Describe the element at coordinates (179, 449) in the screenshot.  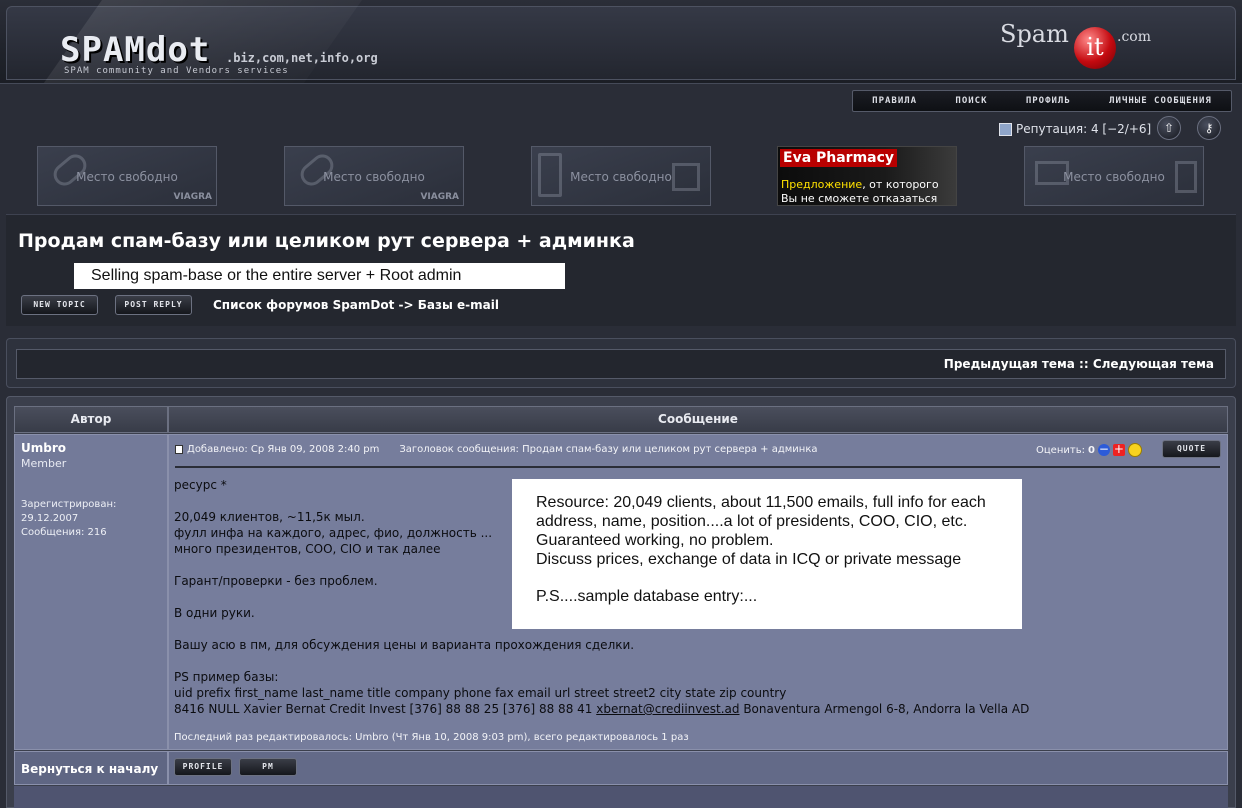
I see `post-icon` at that location.